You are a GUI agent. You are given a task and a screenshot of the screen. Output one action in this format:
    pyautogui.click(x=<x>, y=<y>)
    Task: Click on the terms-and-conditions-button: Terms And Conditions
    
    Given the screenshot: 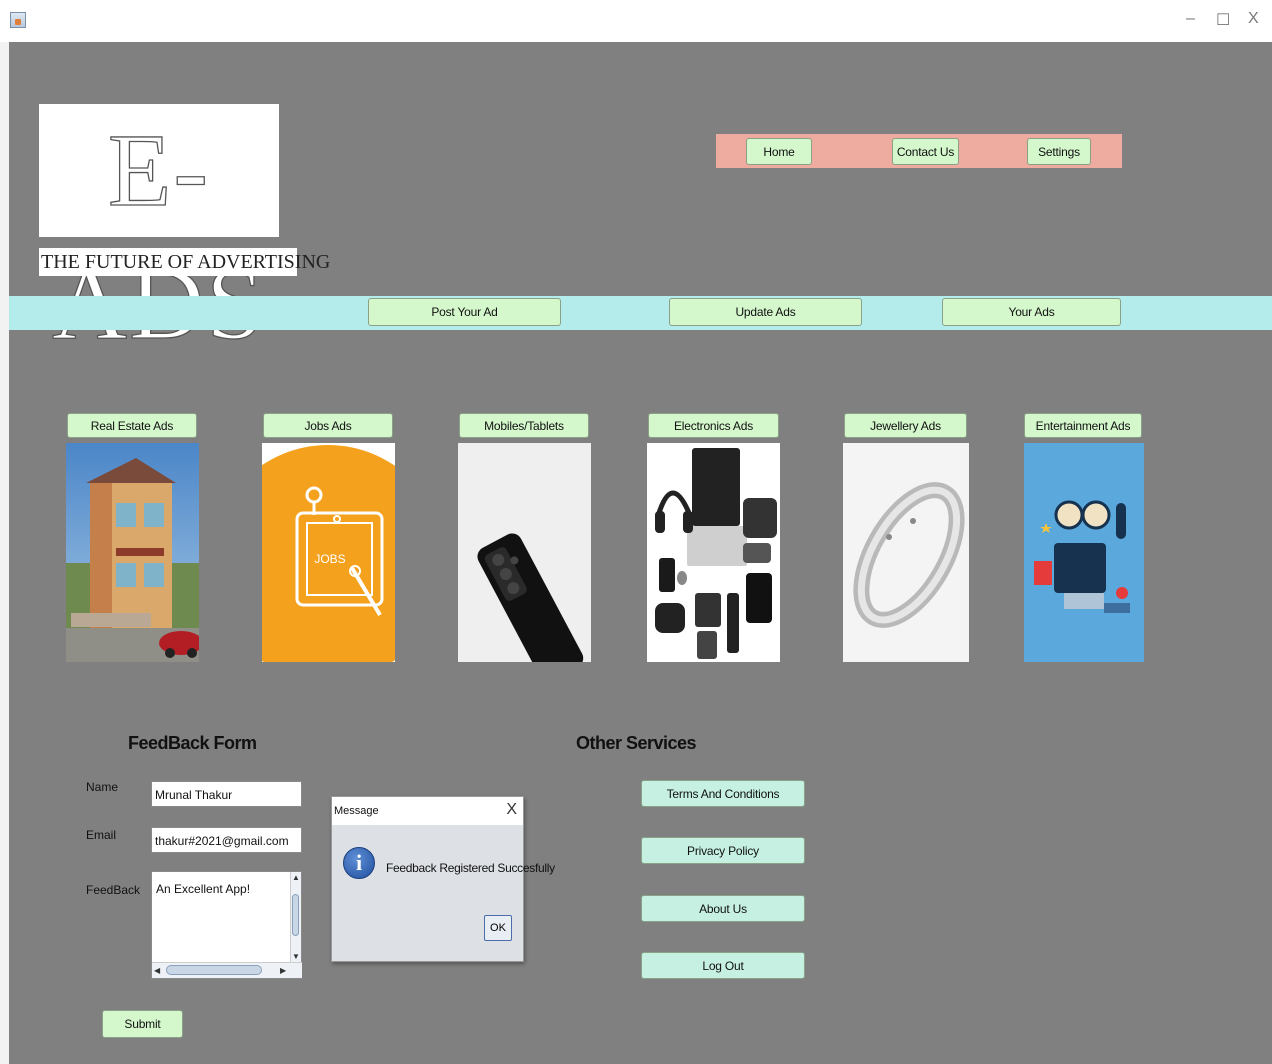 What is the action you would take?
    pyautogui.click(x=723, y=793)
    